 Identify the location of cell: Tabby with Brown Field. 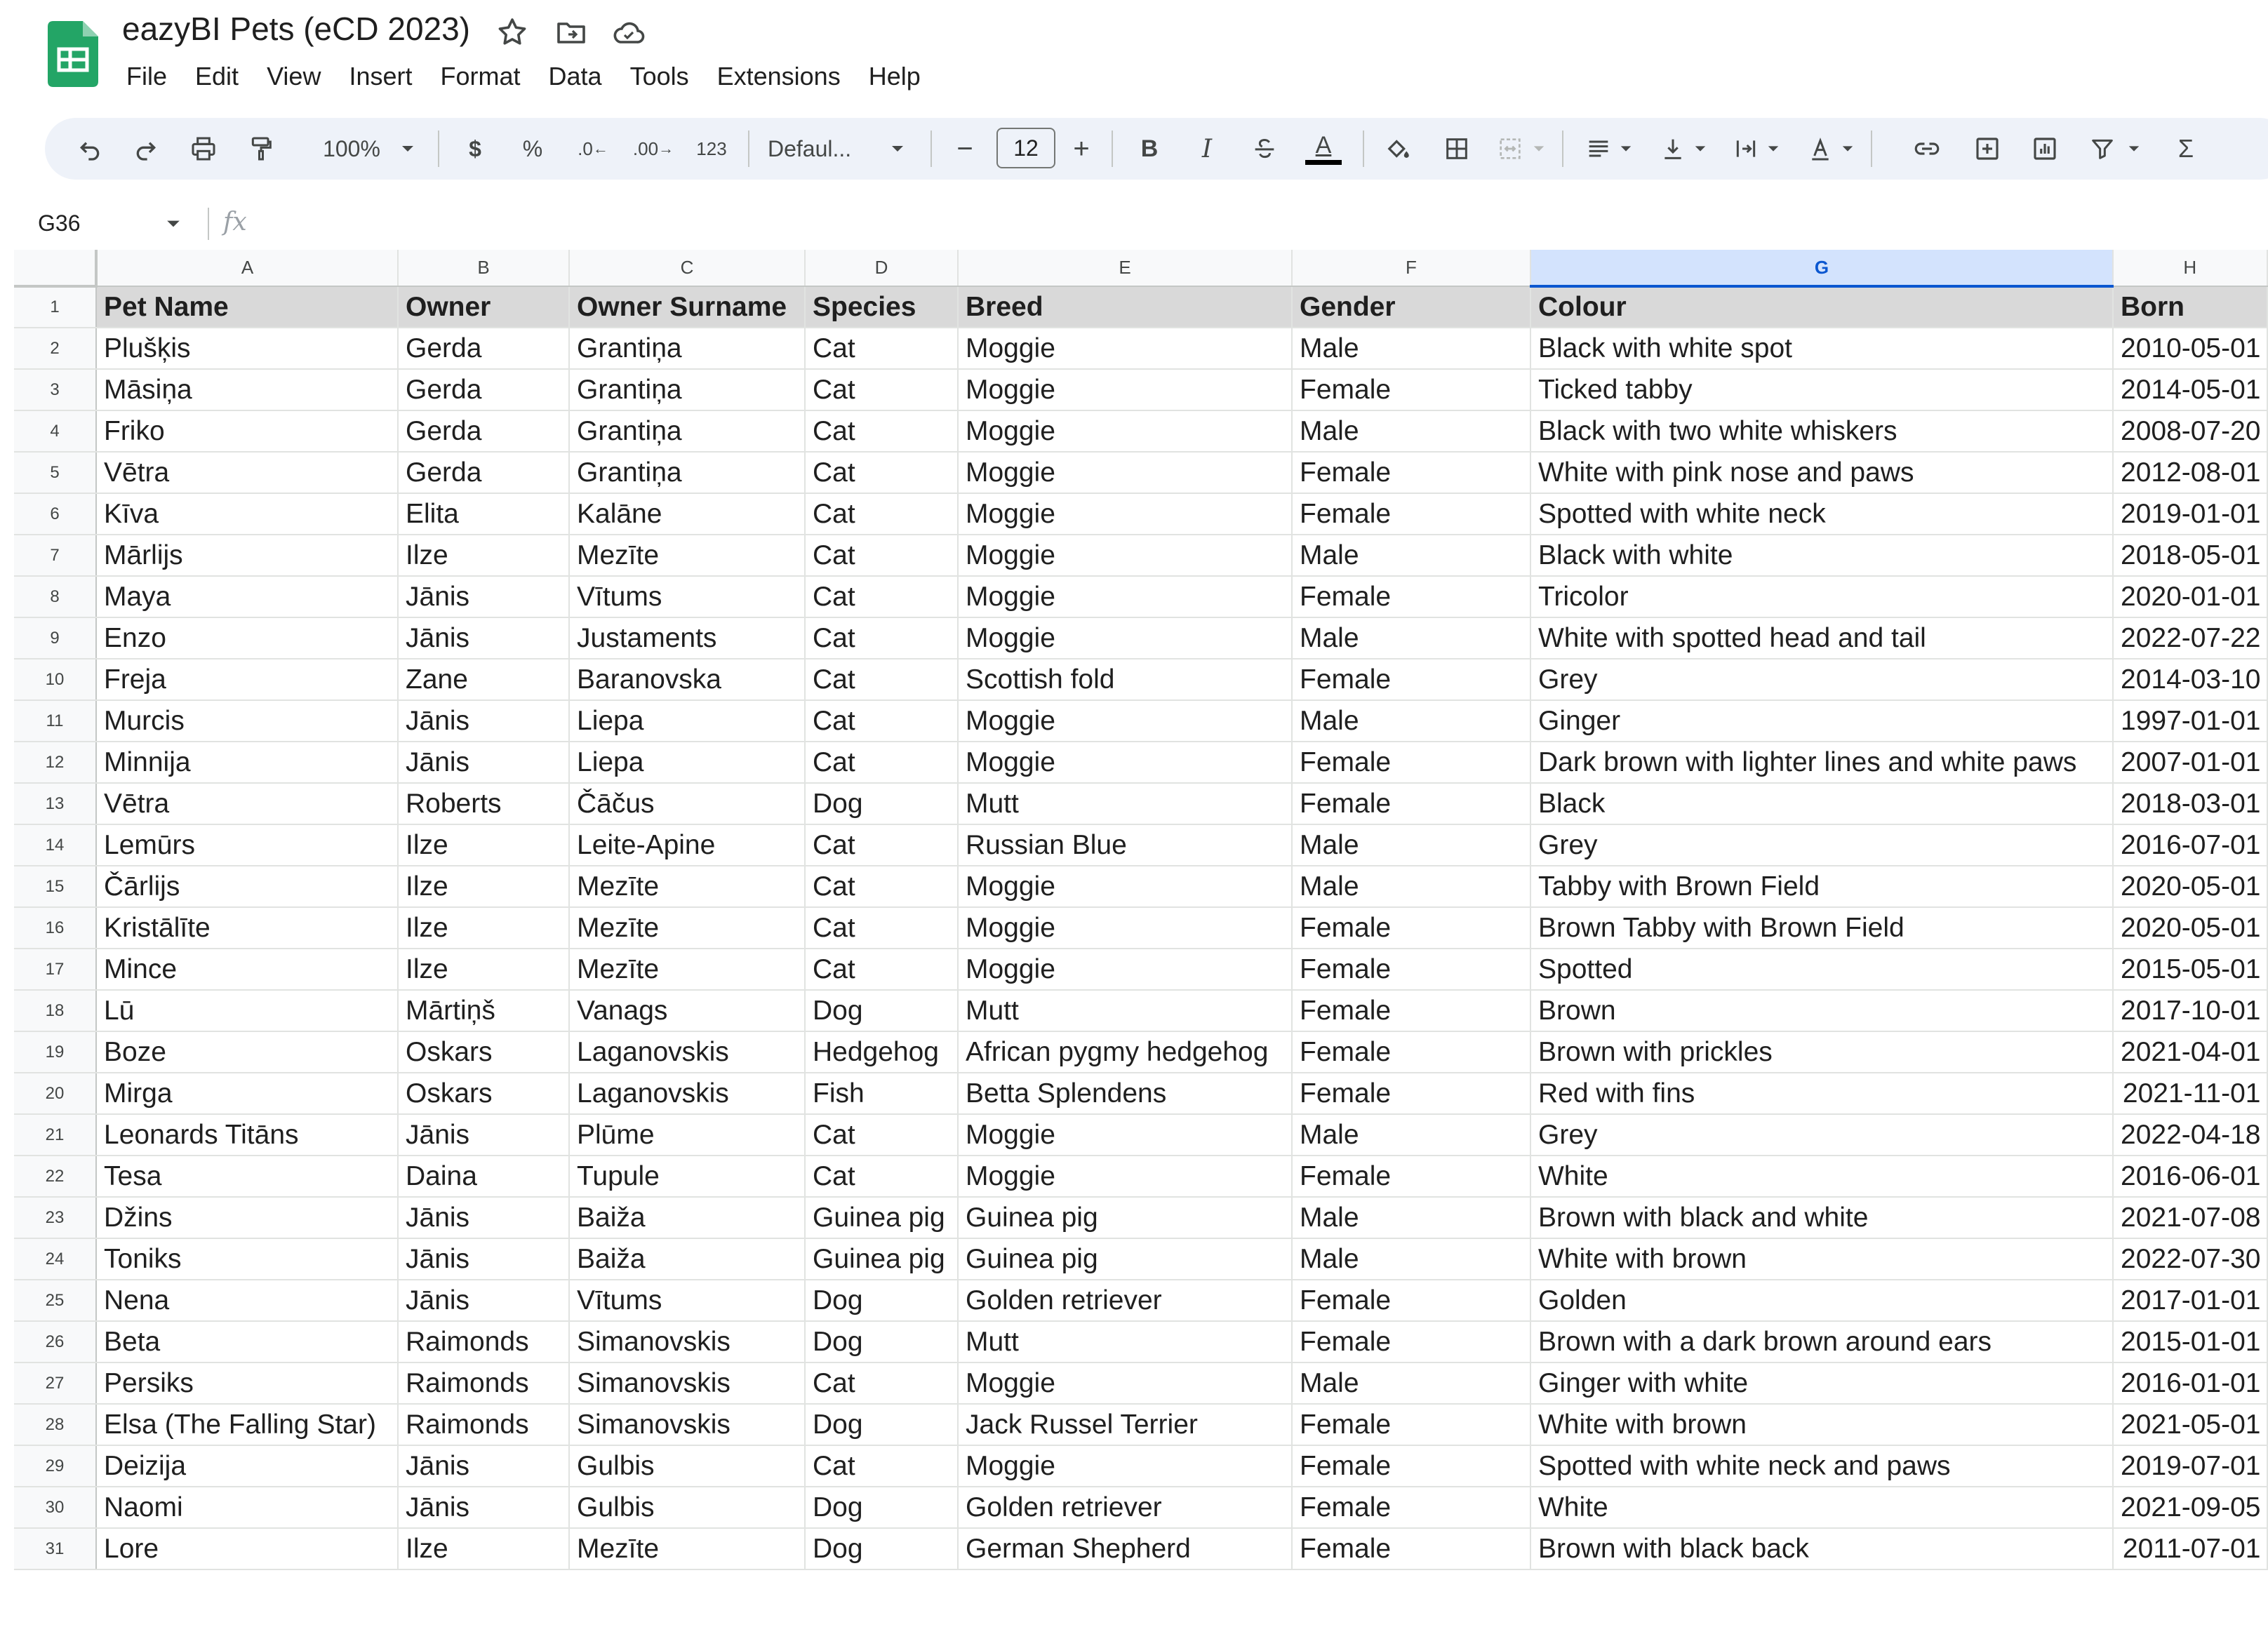
(1822, 887).